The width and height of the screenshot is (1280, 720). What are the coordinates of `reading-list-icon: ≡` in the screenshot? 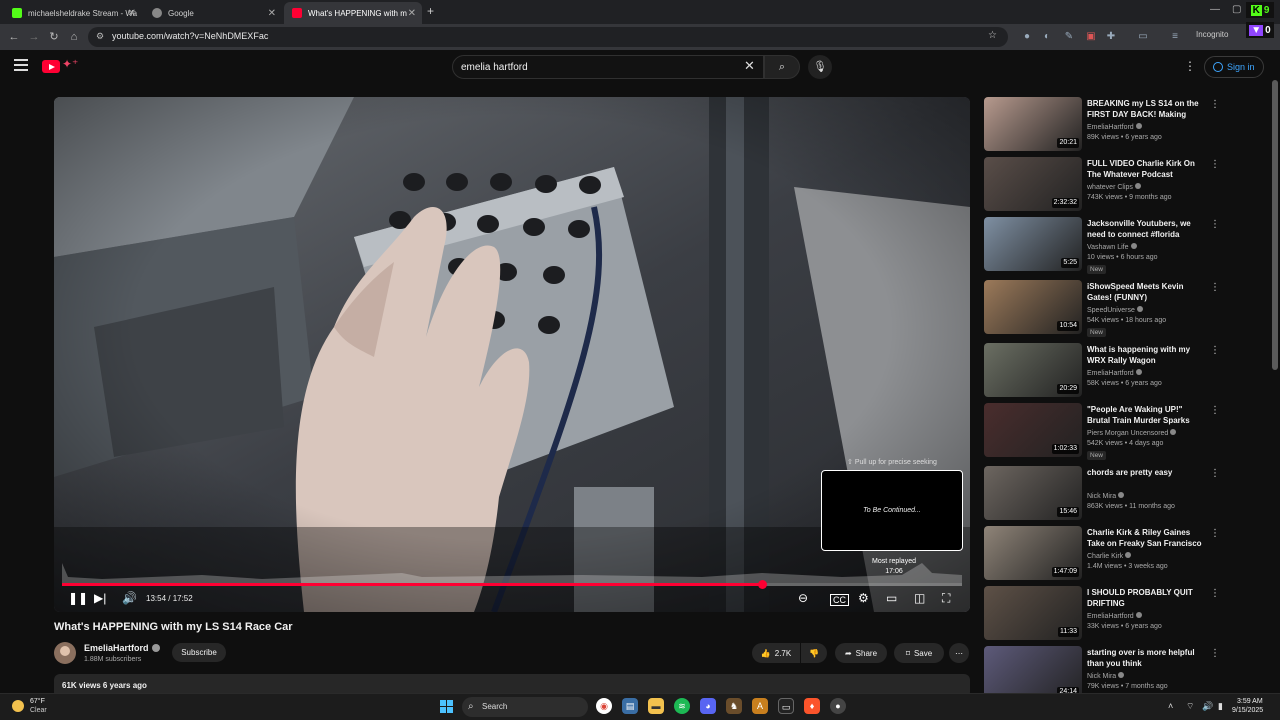 It's located at (1175, 37).